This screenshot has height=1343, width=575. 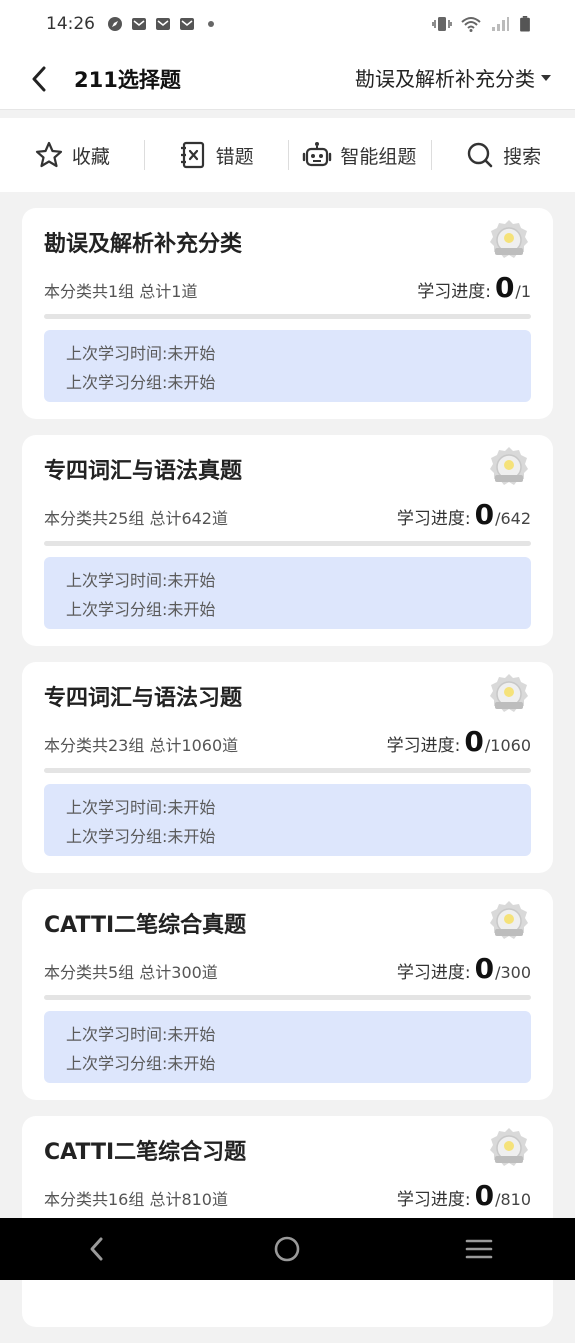 I want to click on card-title: 勘误及解析补充分类, so click(x=143, y=244).